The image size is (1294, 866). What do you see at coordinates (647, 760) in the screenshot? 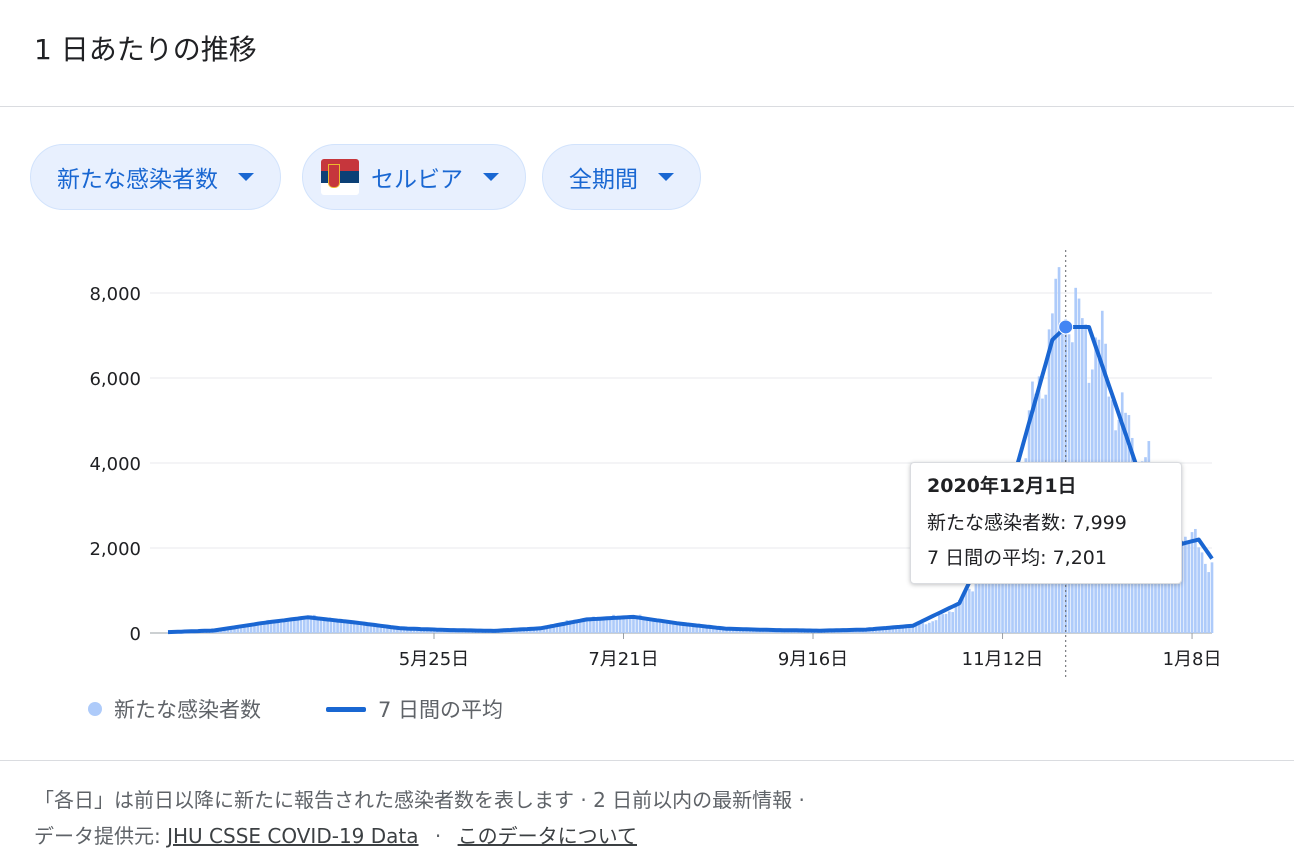
I see `footer-divider` at bounding box center [647, 760].